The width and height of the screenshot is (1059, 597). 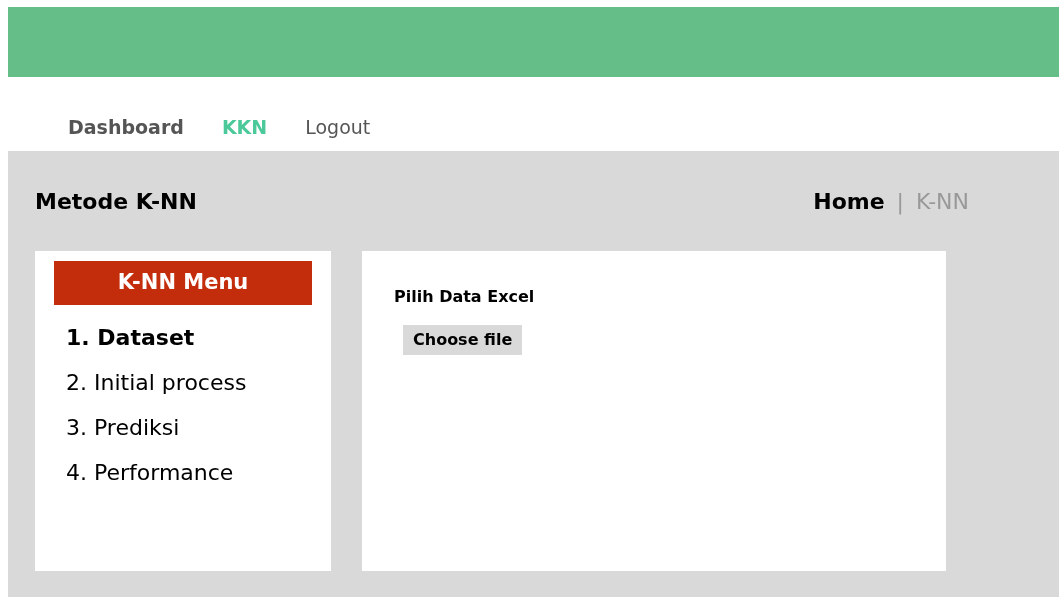 What do you see at coordinates (338, 126) in the screenshot?
I see `nav-link: Logout` at bounding box center [338, 126].